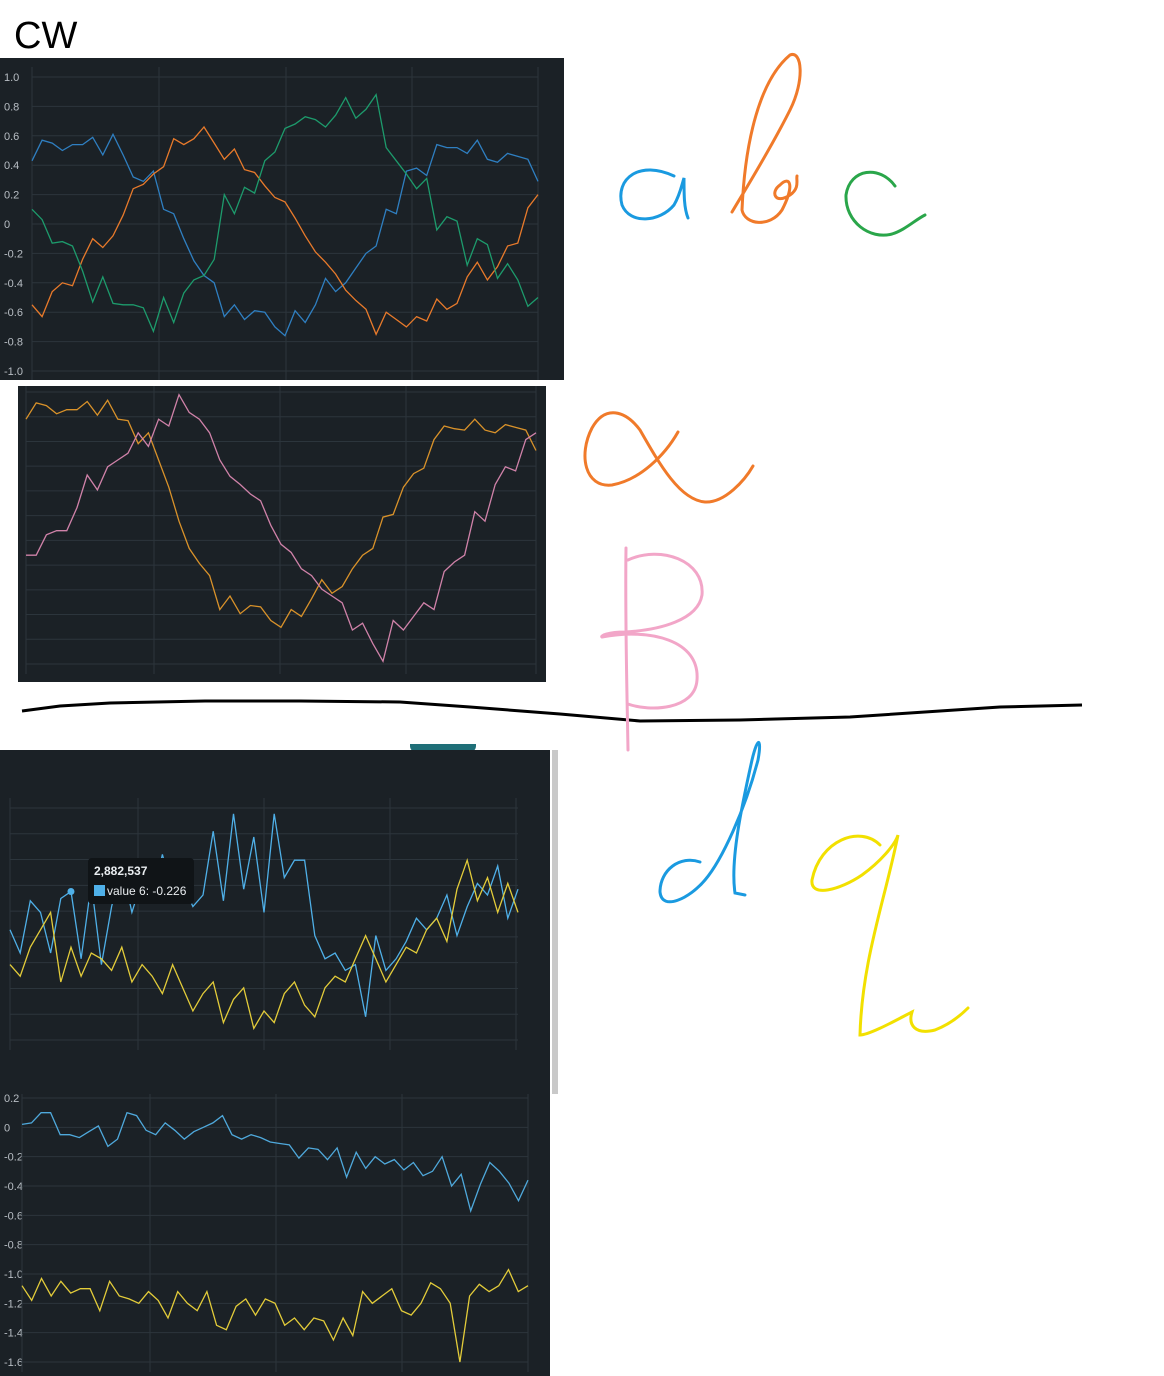  I want to click on letter-q-stroke, so click(890, 935).